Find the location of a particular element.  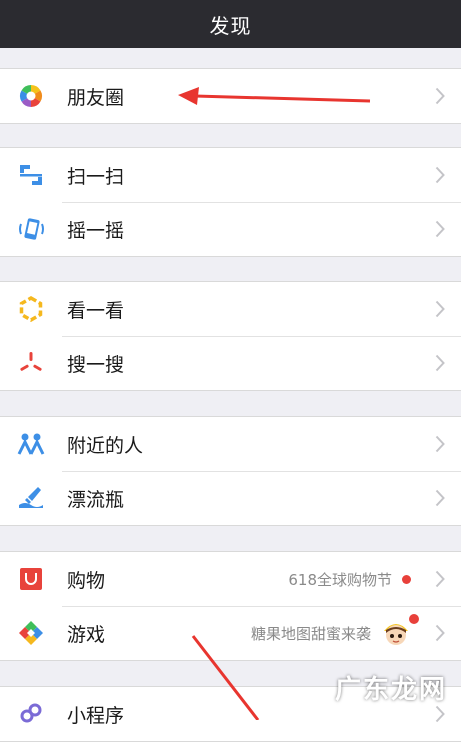

shake-phone-icon is located at coordinates (31, 229).